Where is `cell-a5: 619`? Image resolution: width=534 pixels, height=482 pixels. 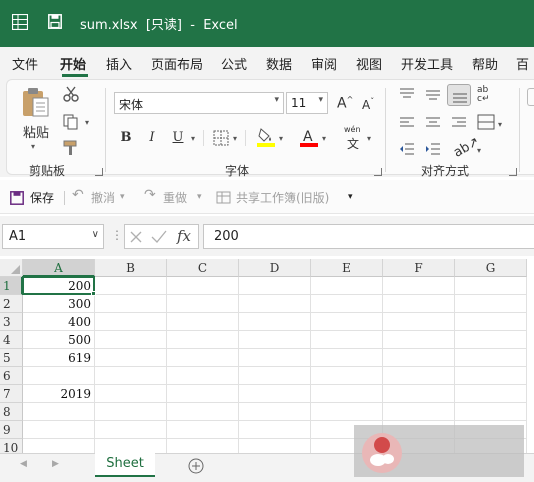
cell-a5: 619 is located at coordinates (59, 358).